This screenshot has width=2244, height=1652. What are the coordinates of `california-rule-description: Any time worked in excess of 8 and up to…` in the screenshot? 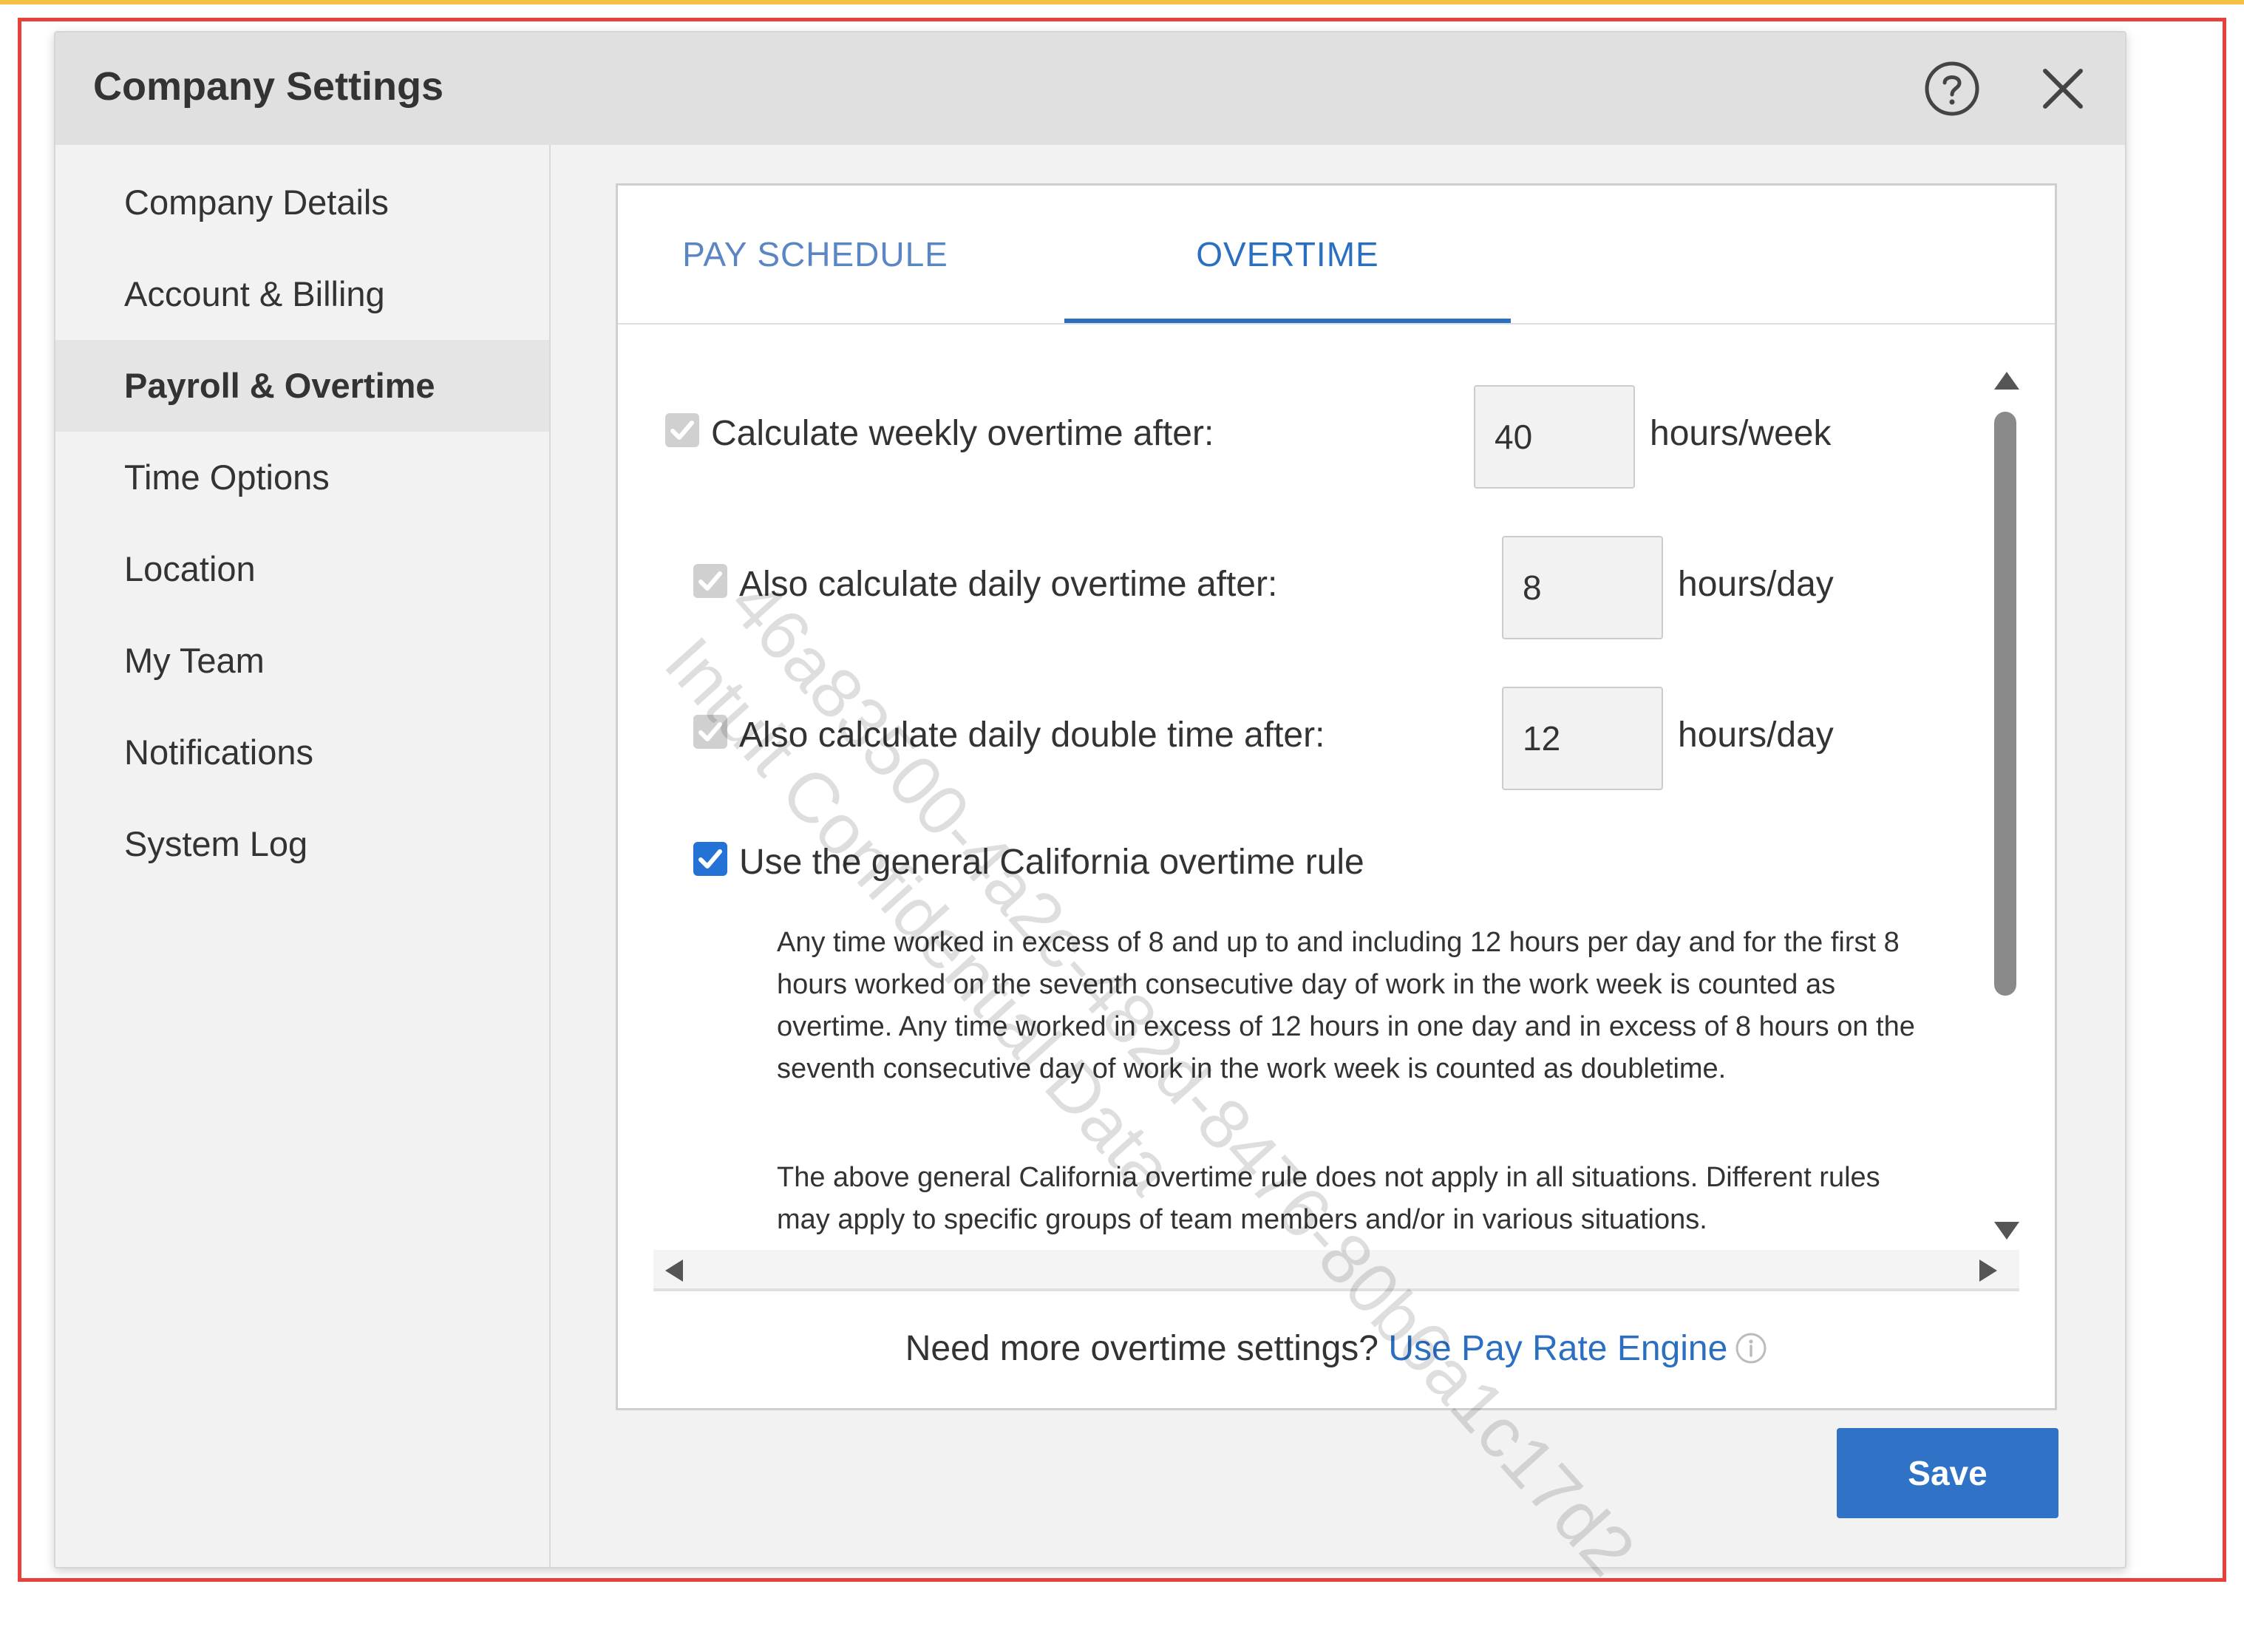 It's located at (1346, 1005).